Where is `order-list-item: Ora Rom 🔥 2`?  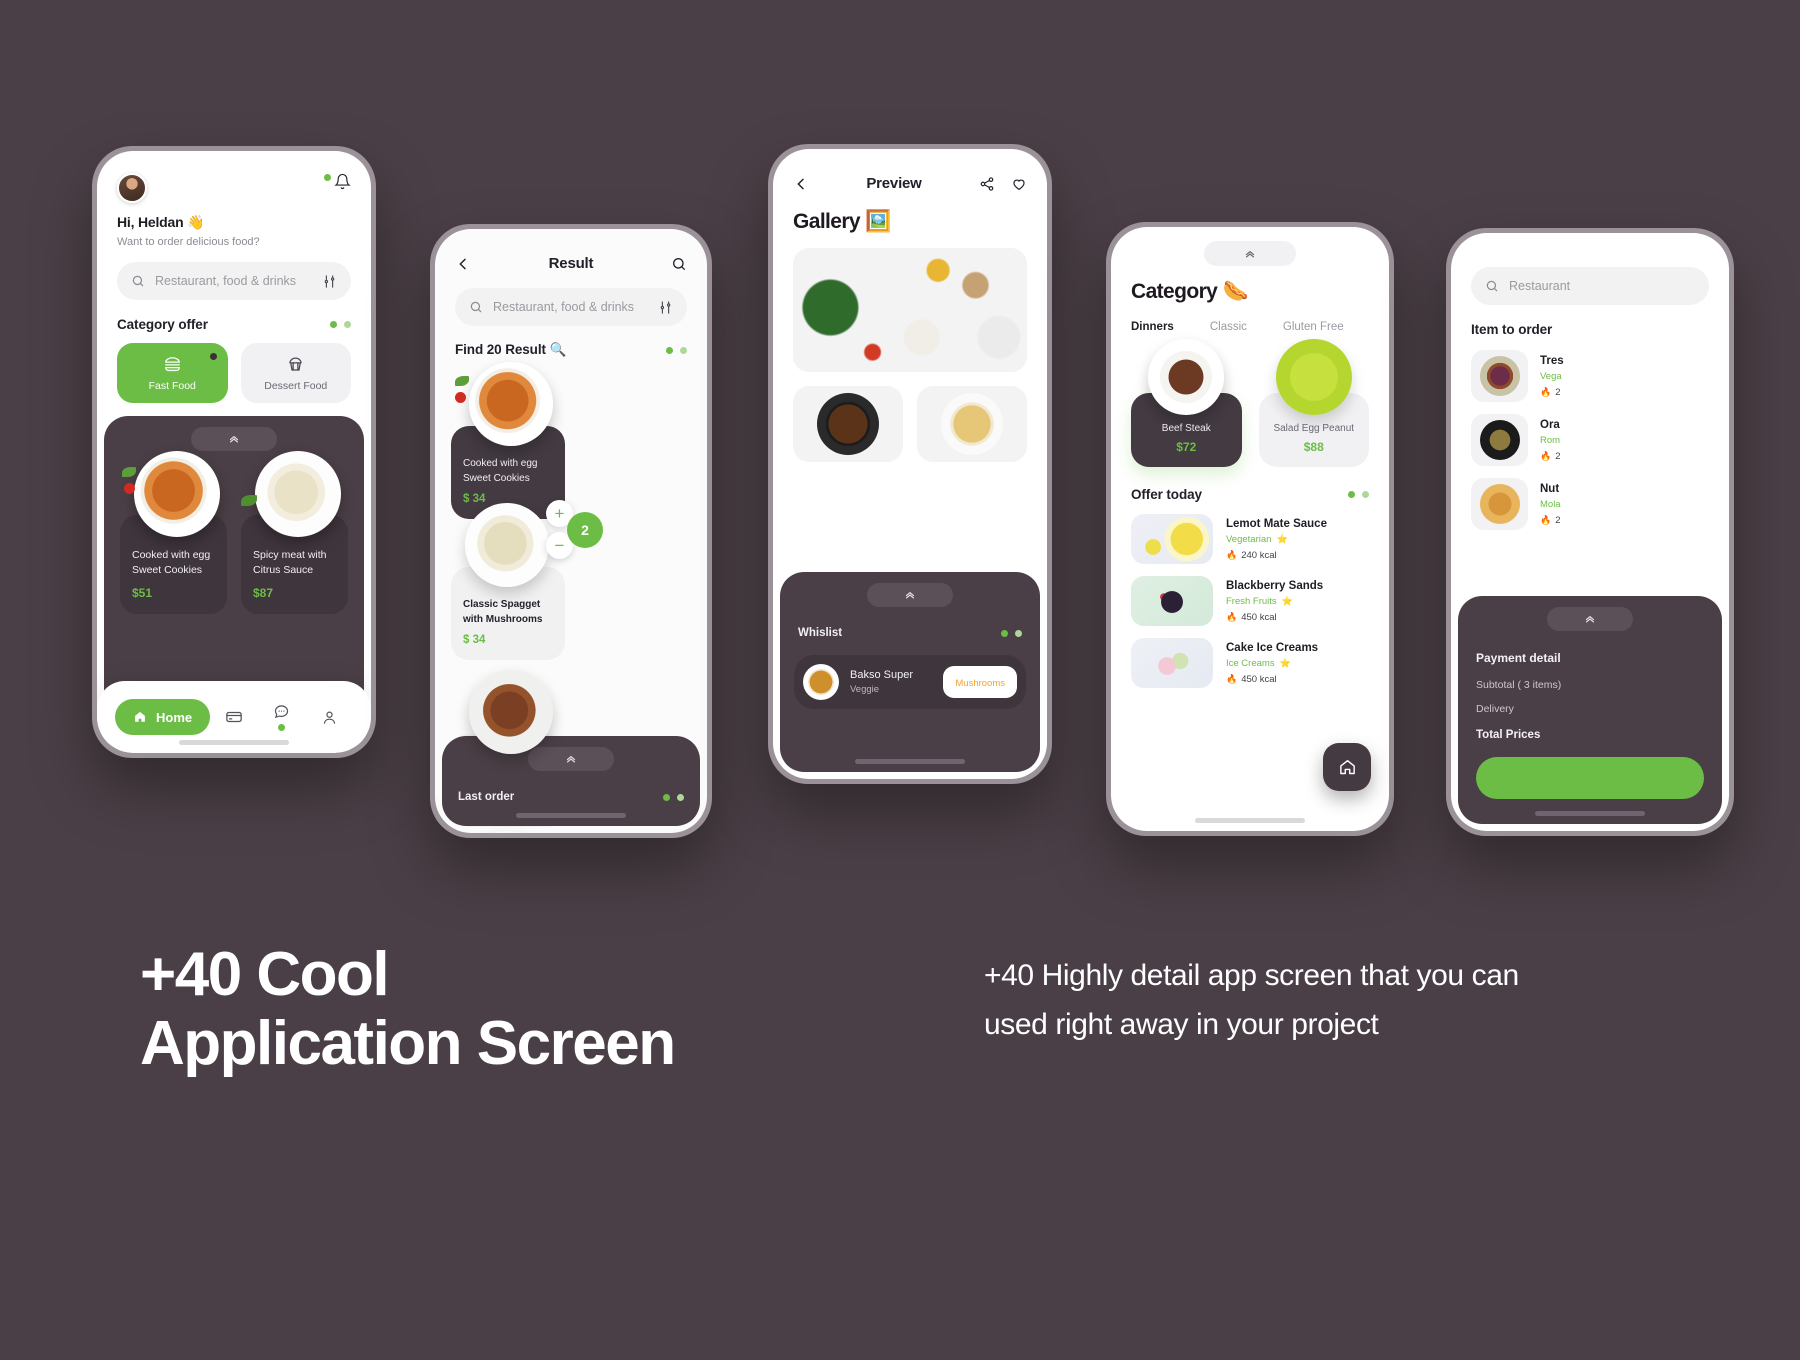 order-list-item: Ora Rom 🔥 2 is located at coordinates (1590, 440).